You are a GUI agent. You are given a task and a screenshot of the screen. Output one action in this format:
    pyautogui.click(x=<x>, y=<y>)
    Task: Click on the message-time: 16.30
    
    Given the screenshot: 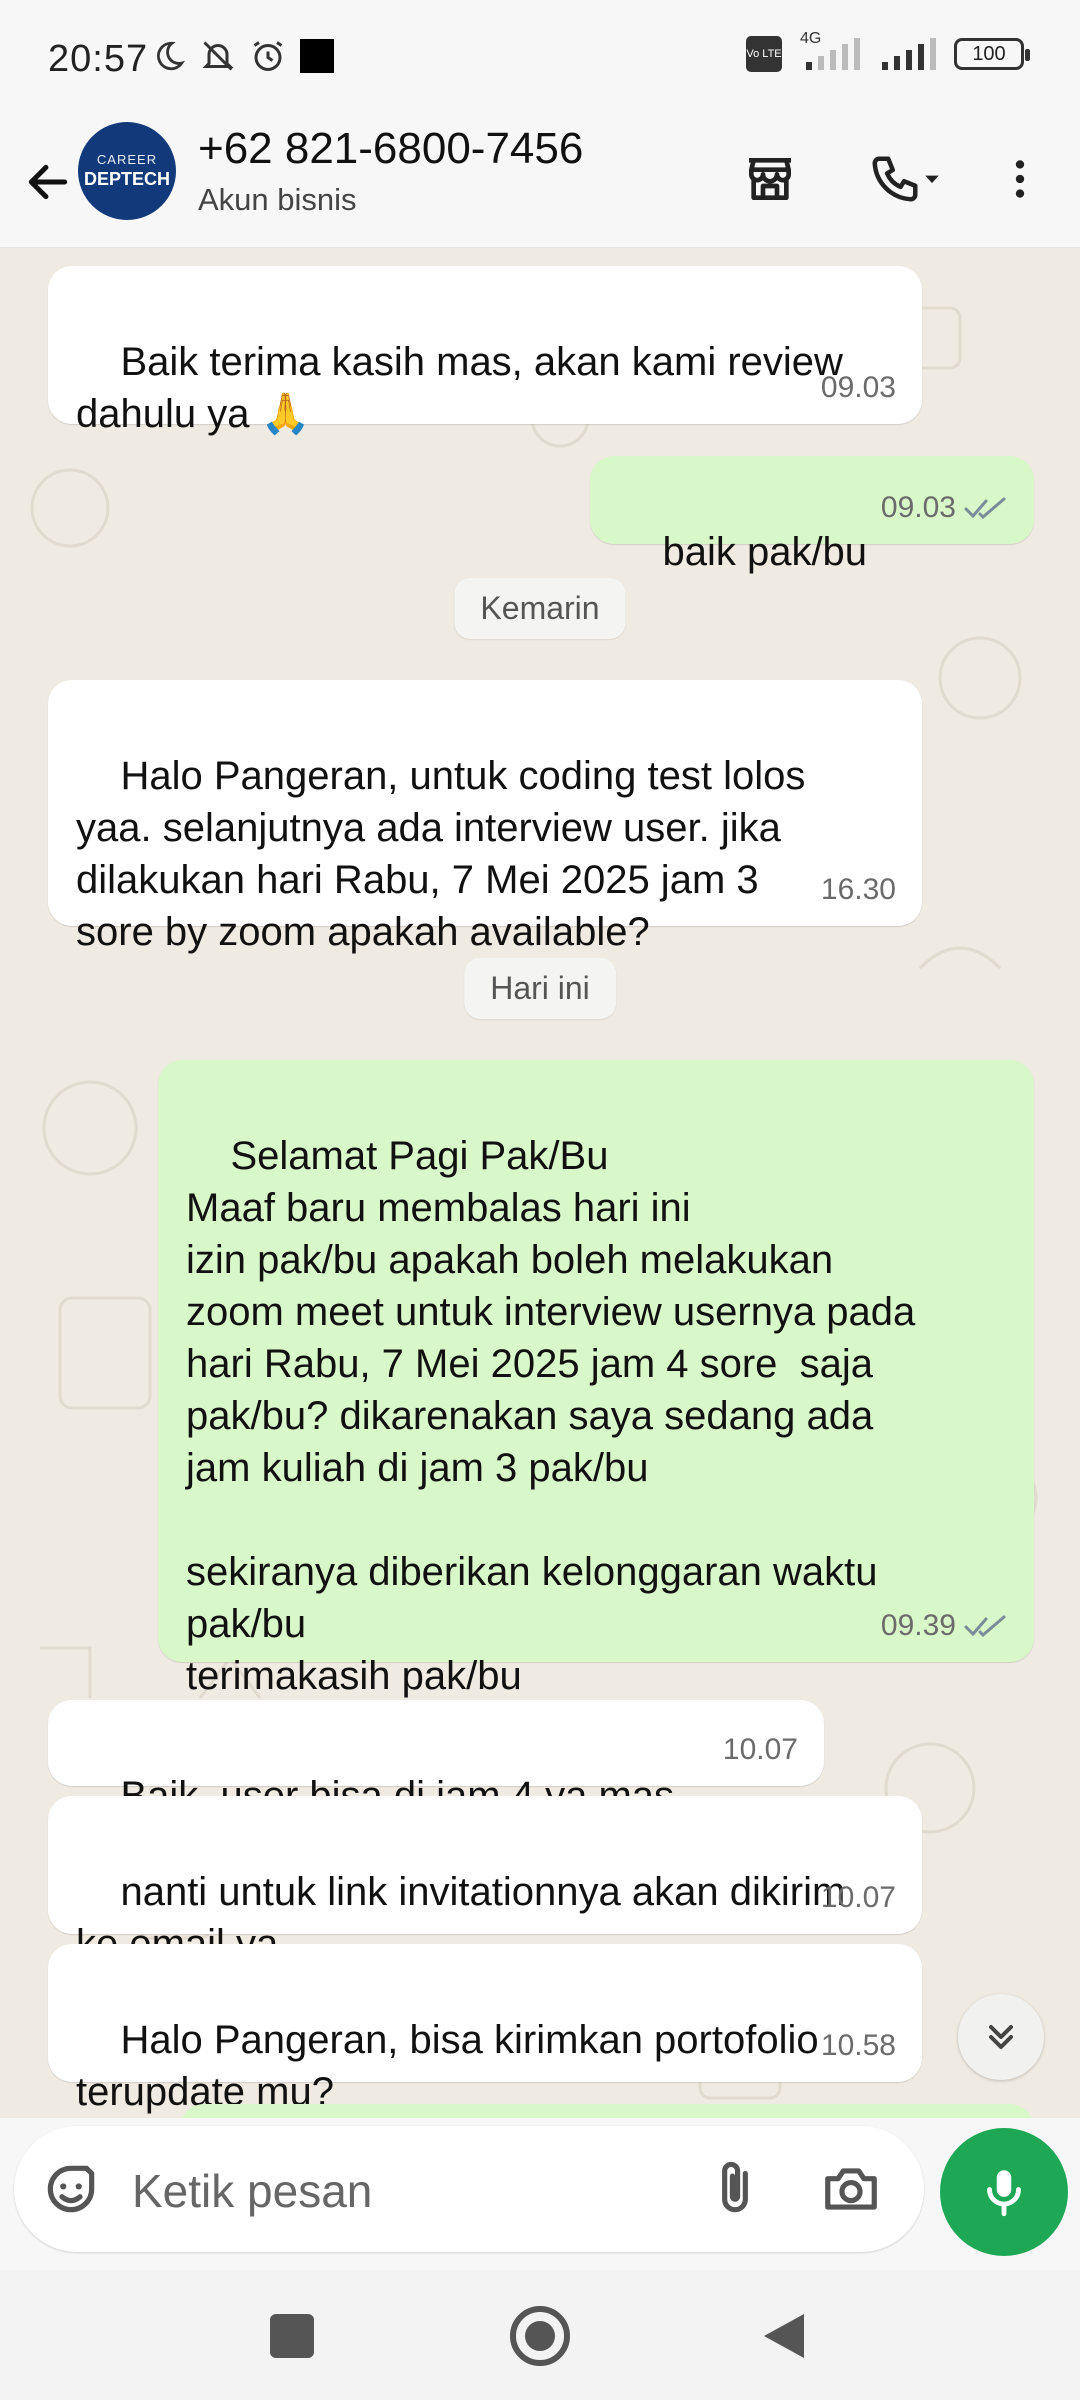 What is the action you would take?
    pyautogui.click(x=858, y=889)
    